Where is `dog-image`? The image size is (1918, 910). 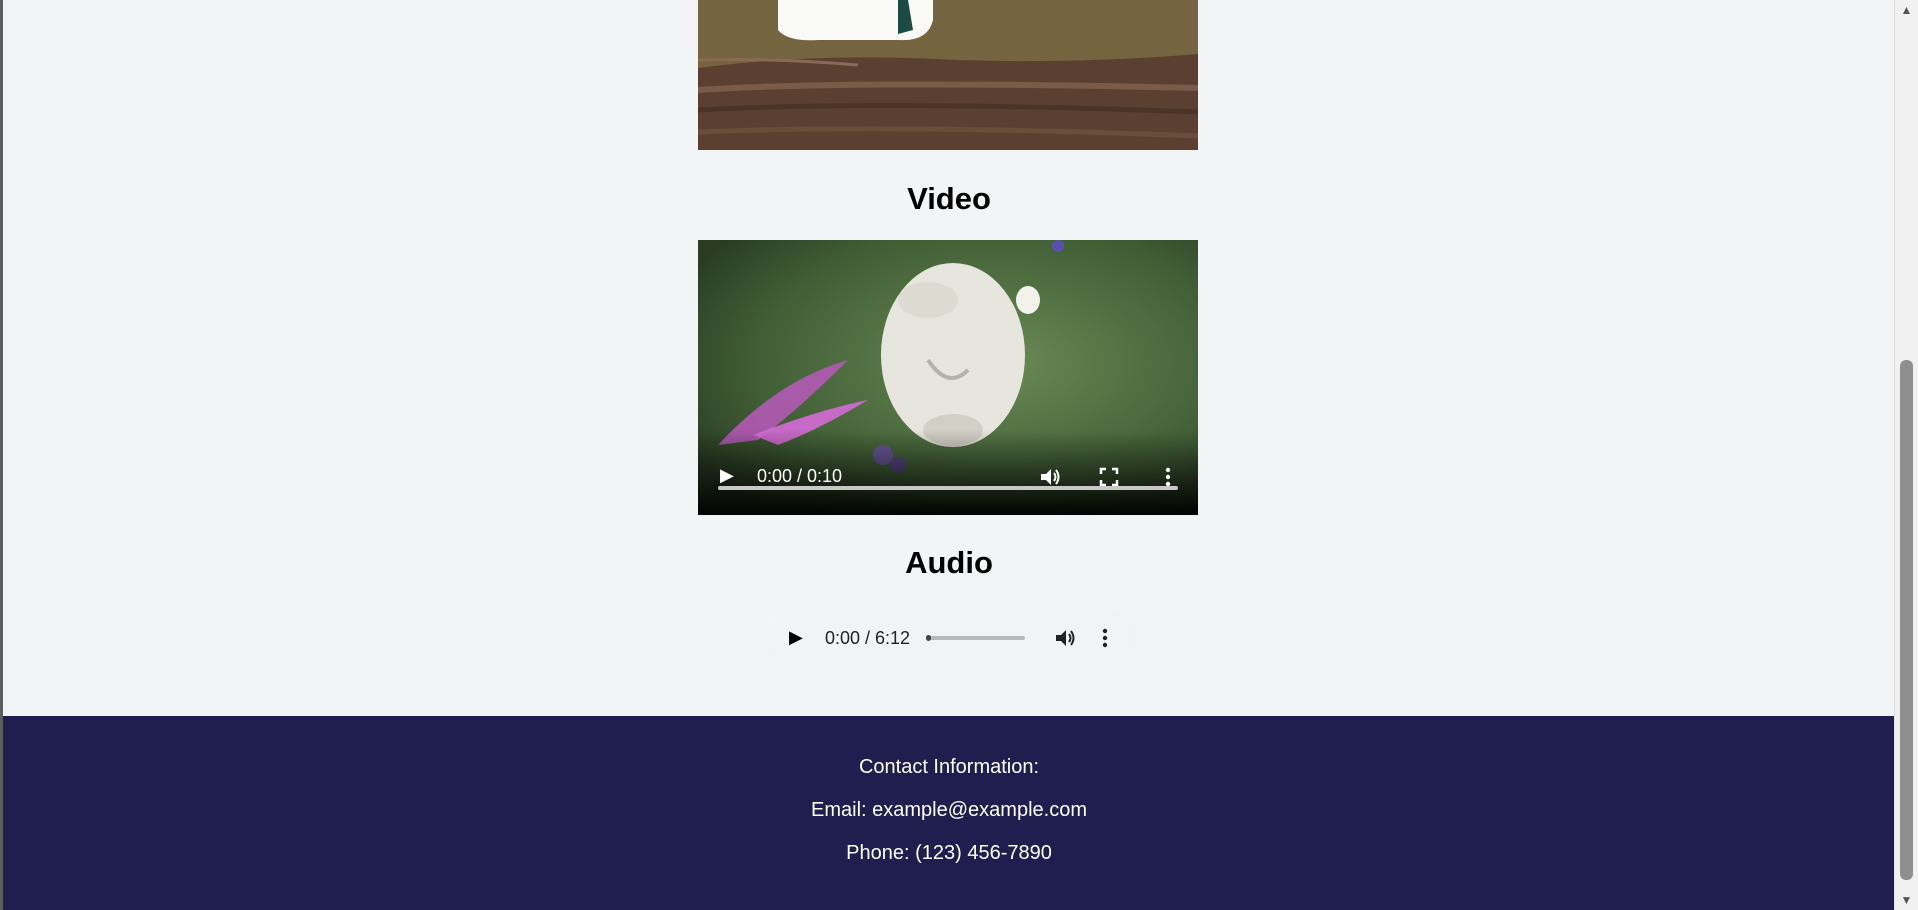
dog-image is located at coordinates (948, 75).